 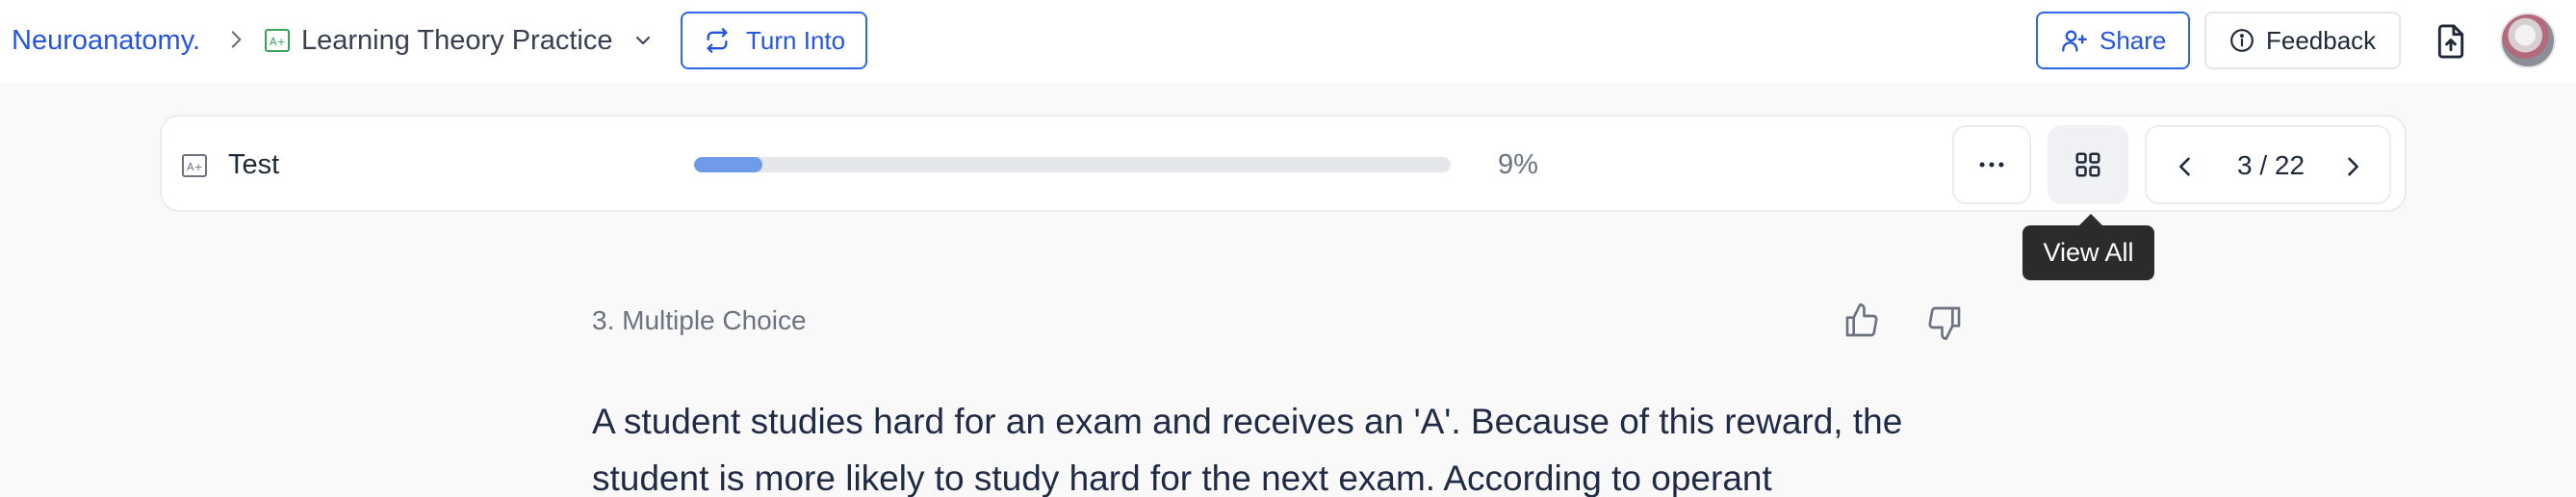 I want to click on share-button: Share, so click(x=2113, y=40).